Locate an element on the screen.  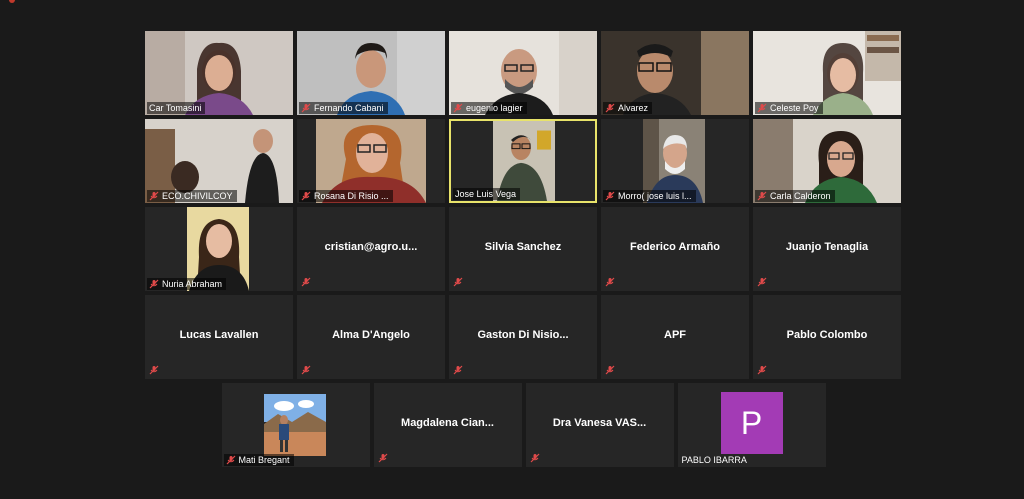
participant-video is located at coordinates (294, 425).